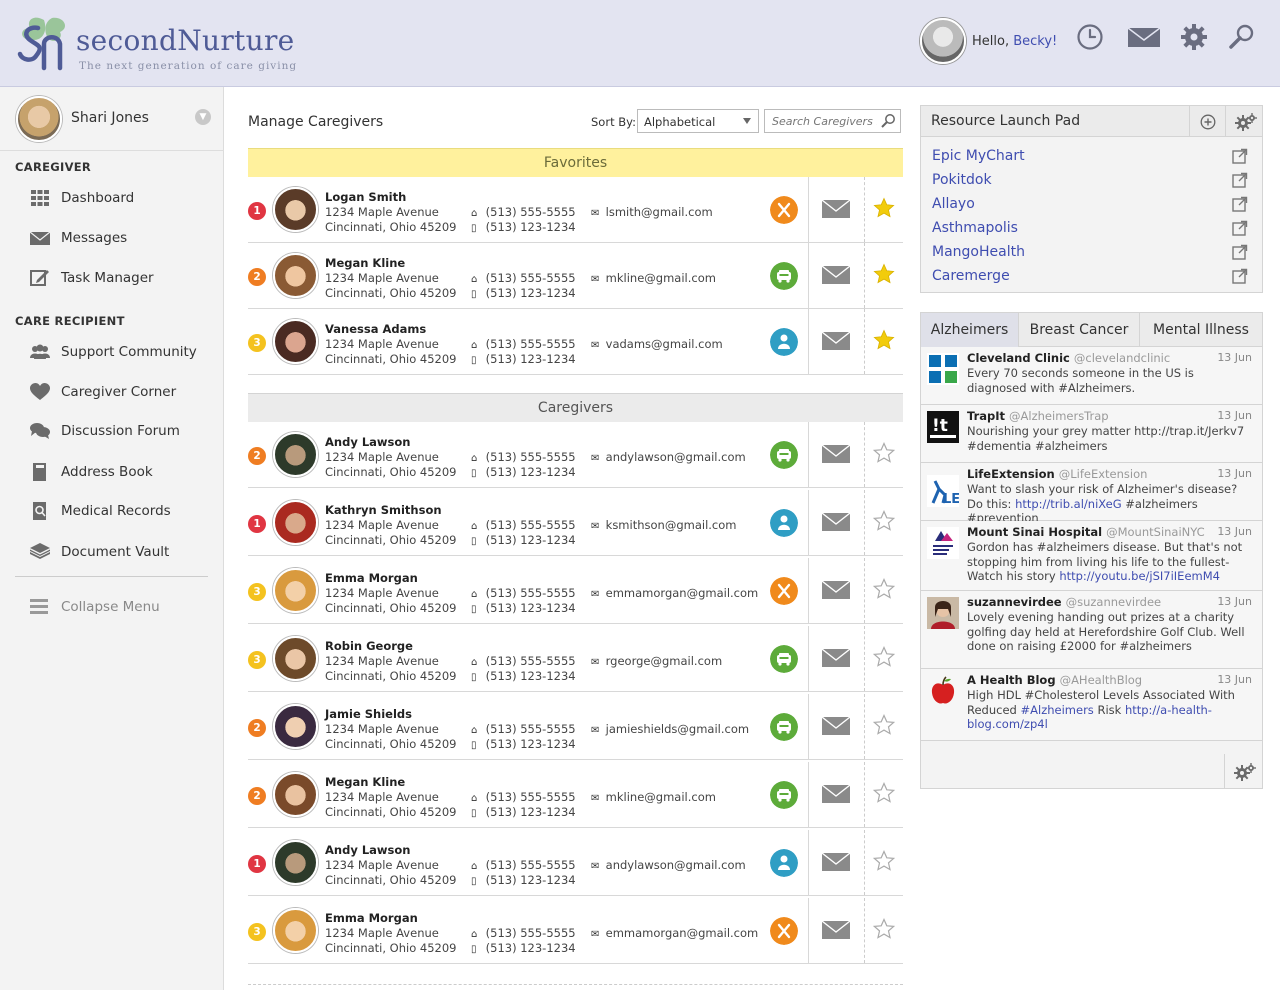 The image size is (1280, 990). What do you see at coordinates (375, 329) in the screenshot?
I see `caregiver-name: Vanessa Adams` at bounding box center [375, 329].